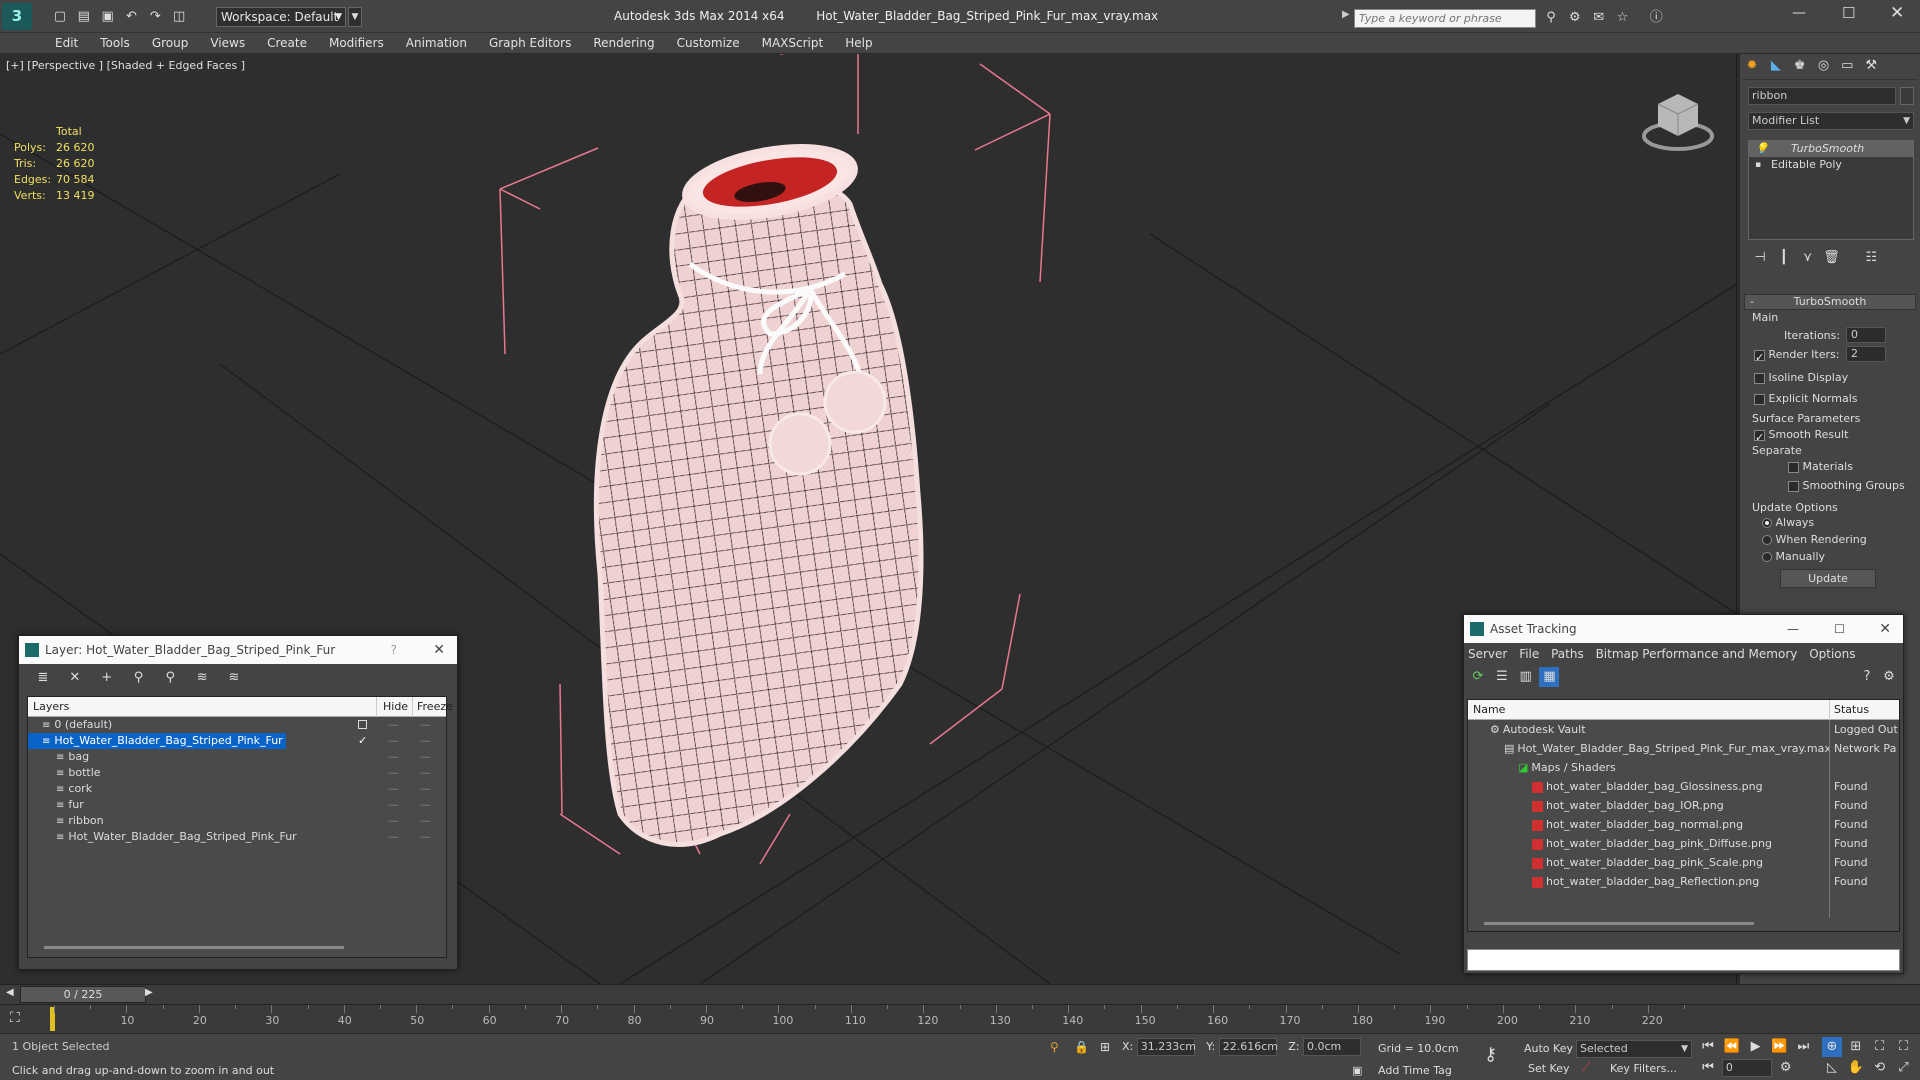  Describe the element at coordinates (1759, 378) in the screenshot. I see `isoline-checkbox` at that location.